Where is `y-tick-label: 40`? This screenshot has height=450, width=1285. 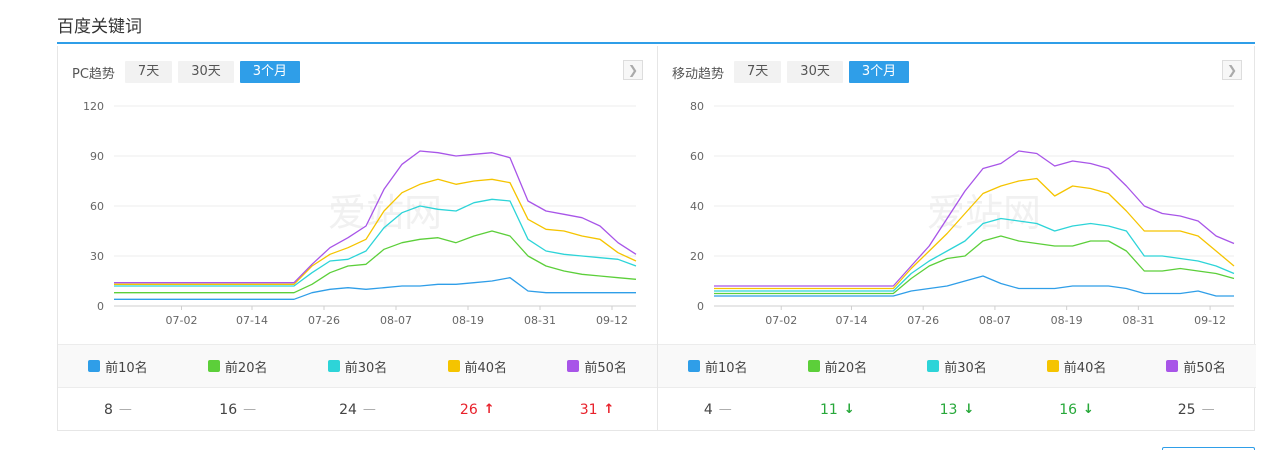 y-tick-label: 40 is located at coordinates (697, 206).